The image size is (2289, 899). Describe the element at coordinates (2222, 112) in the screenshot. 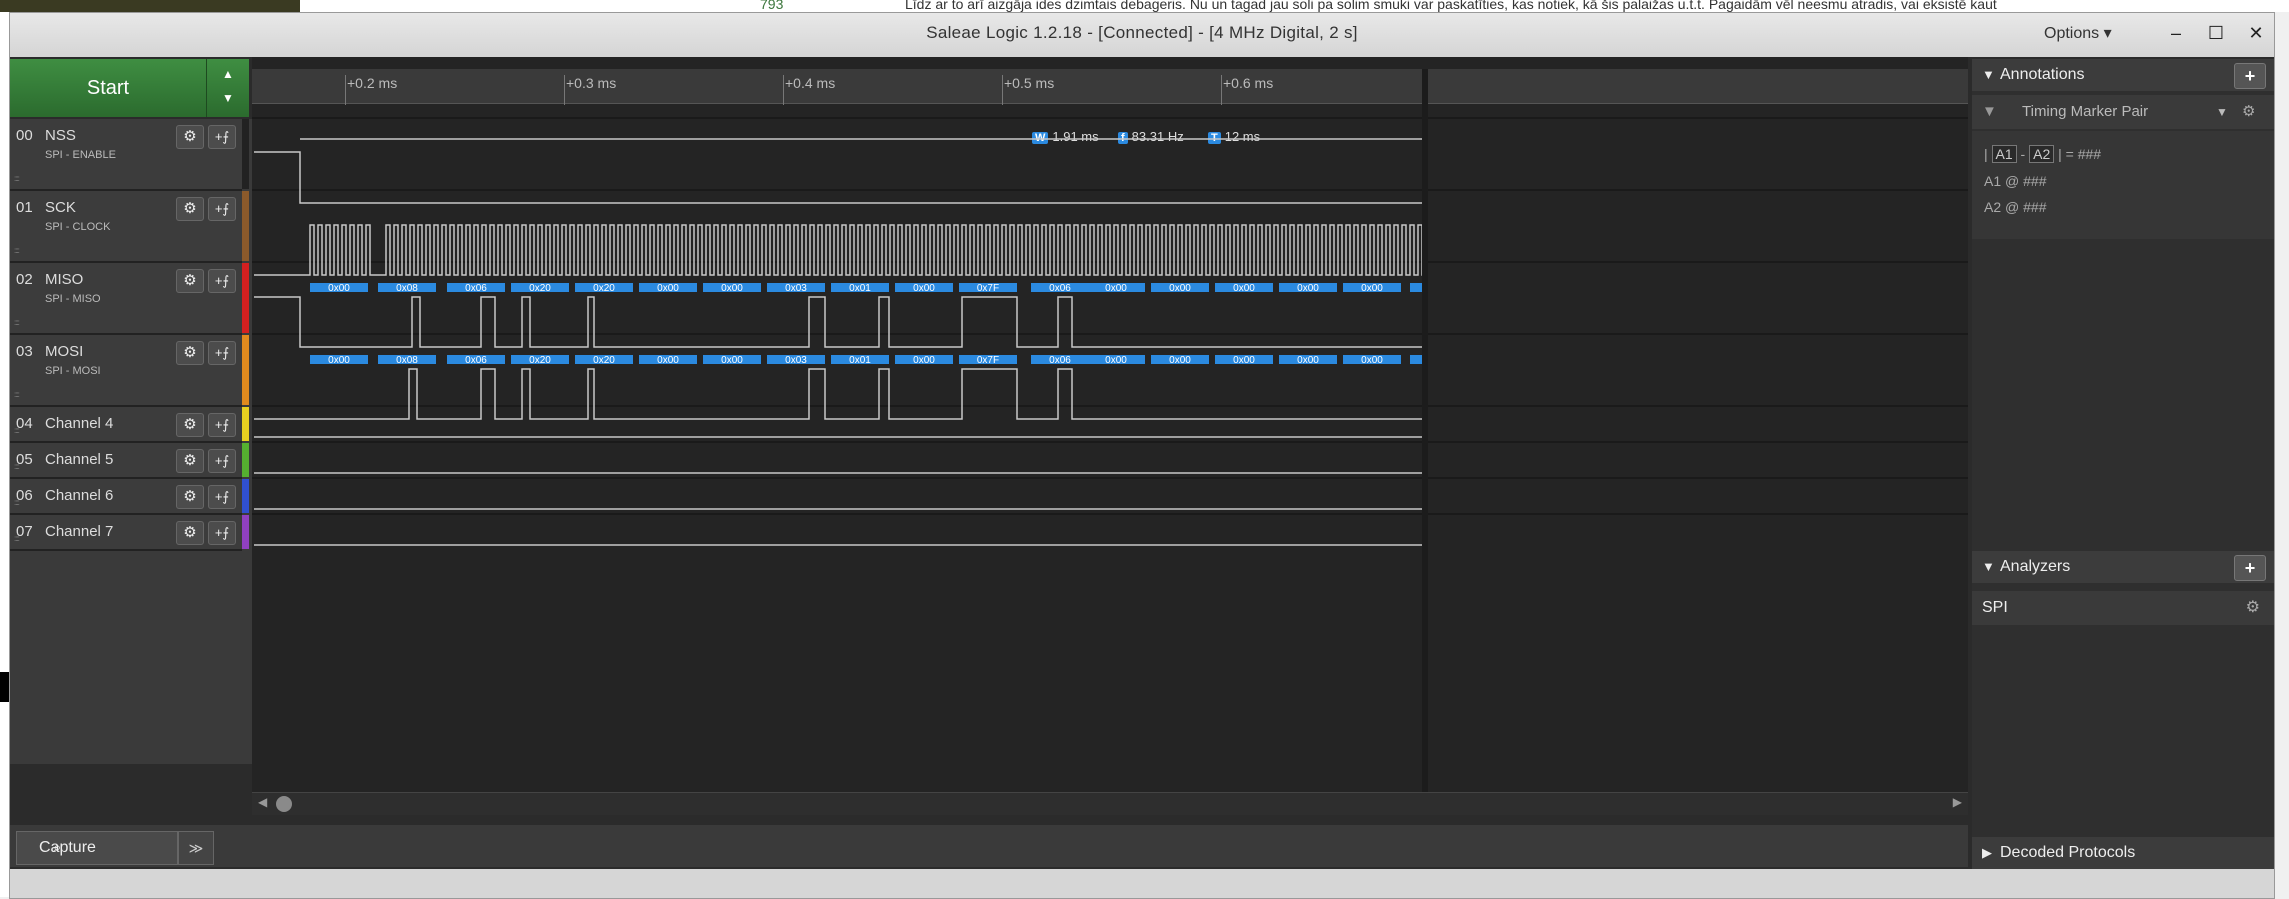

I see `dropdown-icon: ▼` at that location.